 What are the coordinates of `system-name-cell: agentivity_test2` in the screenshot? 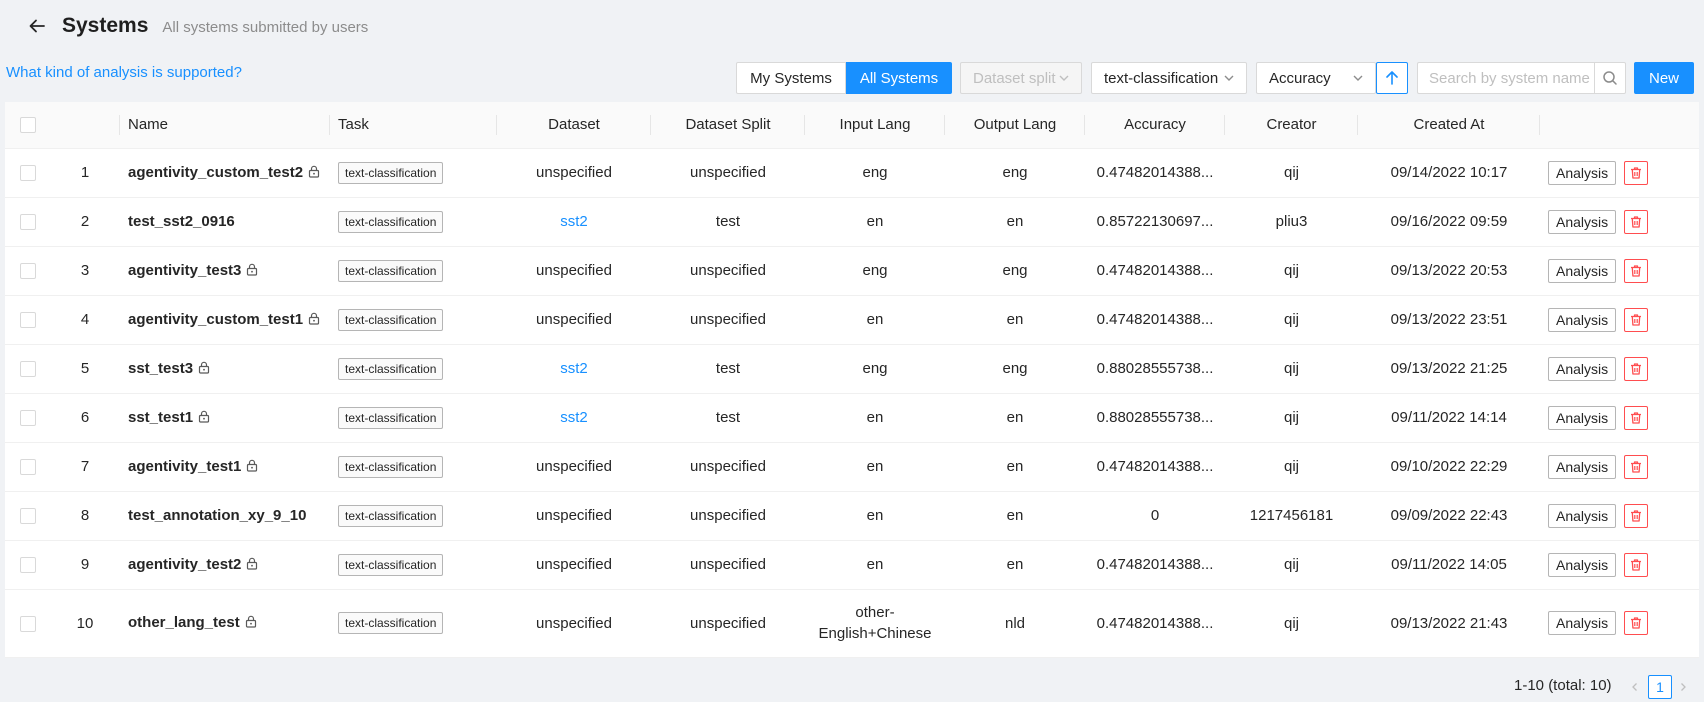 It's located at (225, 565).